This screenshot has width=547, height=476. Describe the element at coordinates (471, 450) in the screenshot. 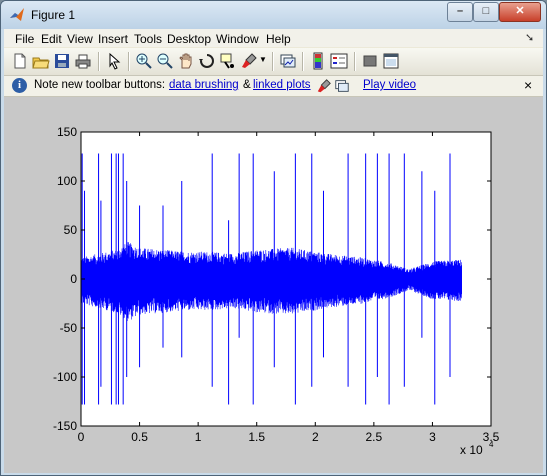

I see `x-multiplier-label: x 10` at that location.